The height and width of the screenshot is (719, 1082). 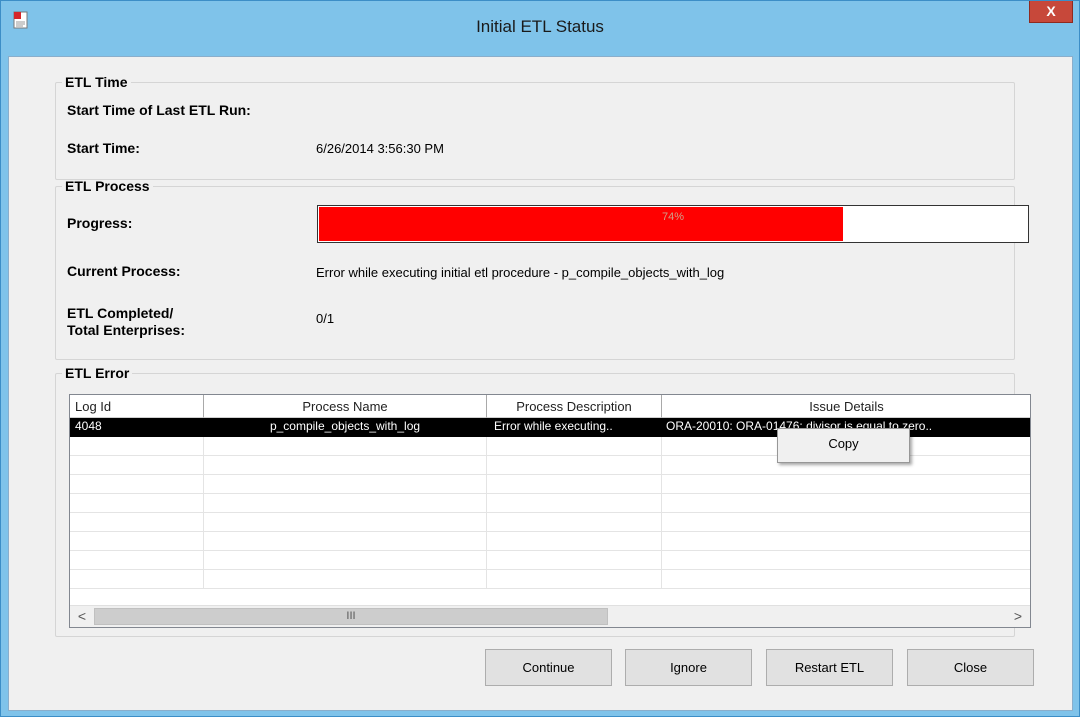 What do you see at coordinates (673, 217) in the screenshot?
I see `progress-percent-text: 74%` at bounding box center [673, 217].